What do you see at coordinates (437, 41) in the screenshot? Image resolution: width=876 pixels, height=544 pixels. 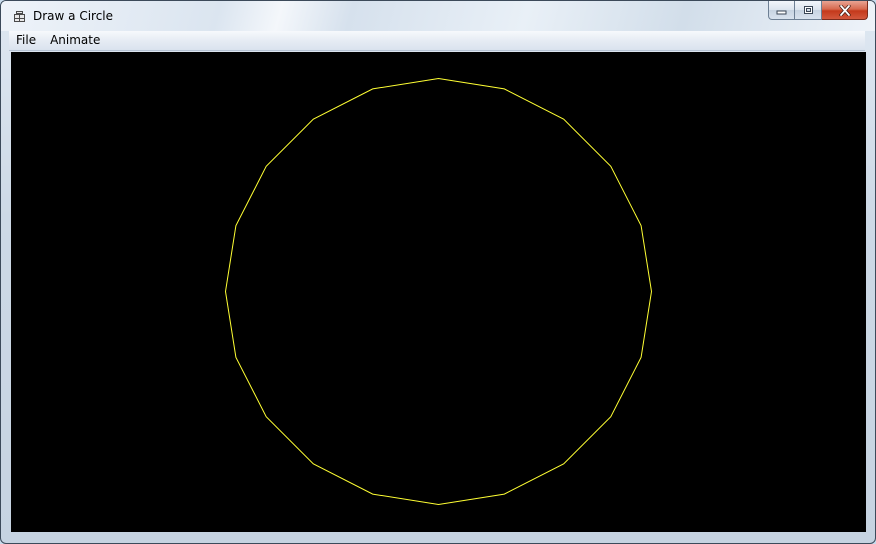 I see `menu-bar: File Animate` at bounding box center [437, 41].